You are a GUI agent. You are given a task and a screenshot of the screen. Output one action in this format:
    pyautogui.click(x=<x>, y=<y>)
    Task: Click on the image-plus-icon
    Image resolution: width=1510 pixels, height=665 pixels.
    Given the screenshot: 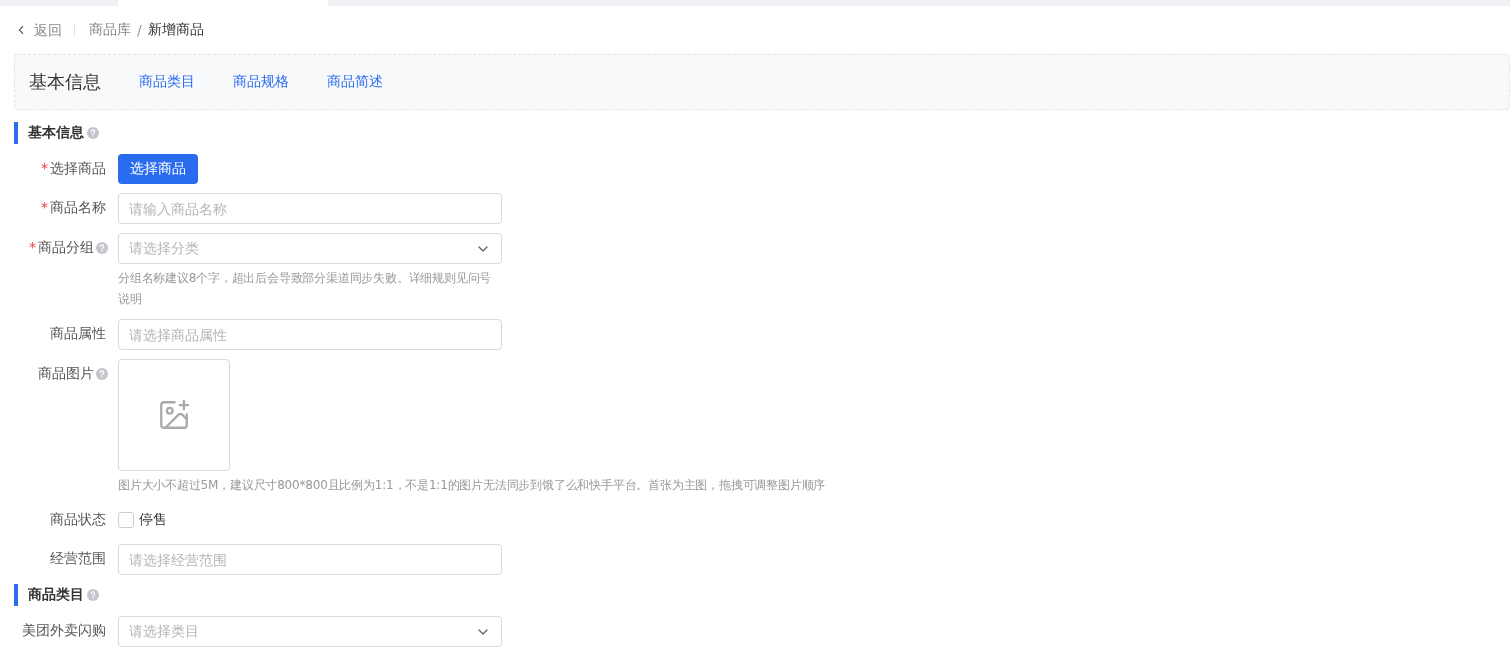 What is the action you would take?
    pyautogui.click(x=174, y=415)
    